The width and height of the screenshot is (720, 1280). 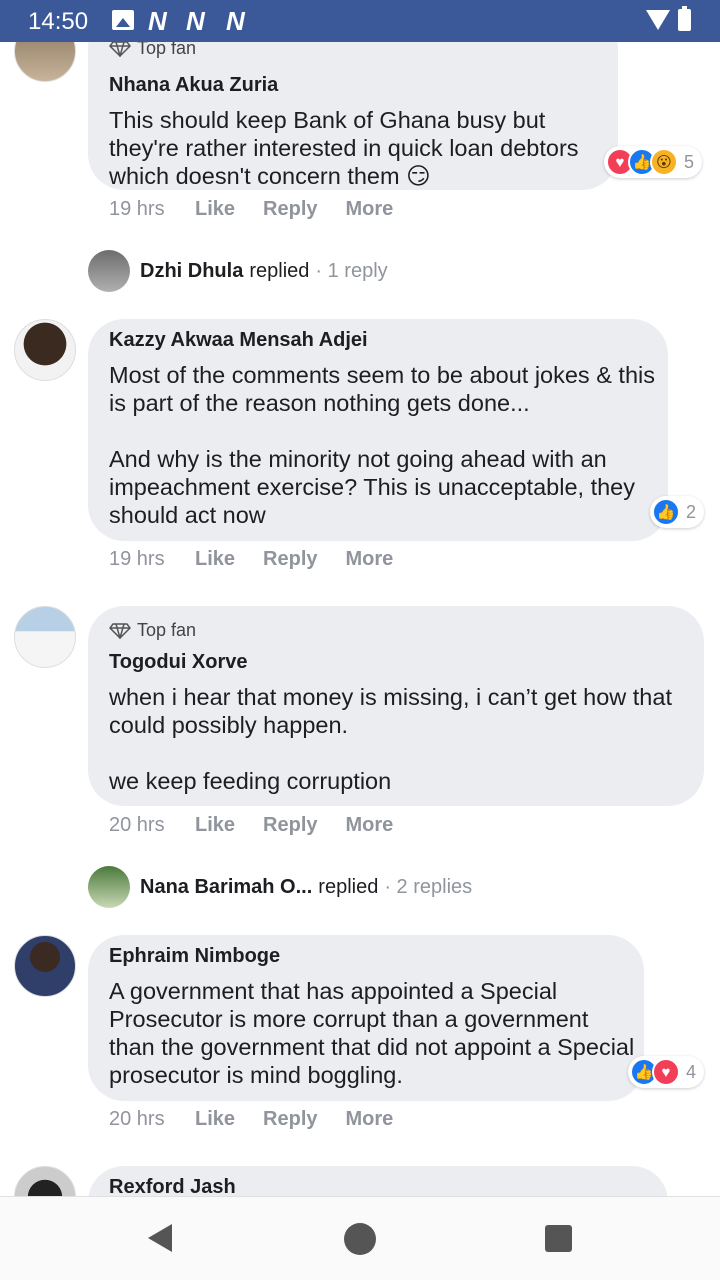 I want to click on love-reaction-icon: ♥, so click(x=666, y=1072).